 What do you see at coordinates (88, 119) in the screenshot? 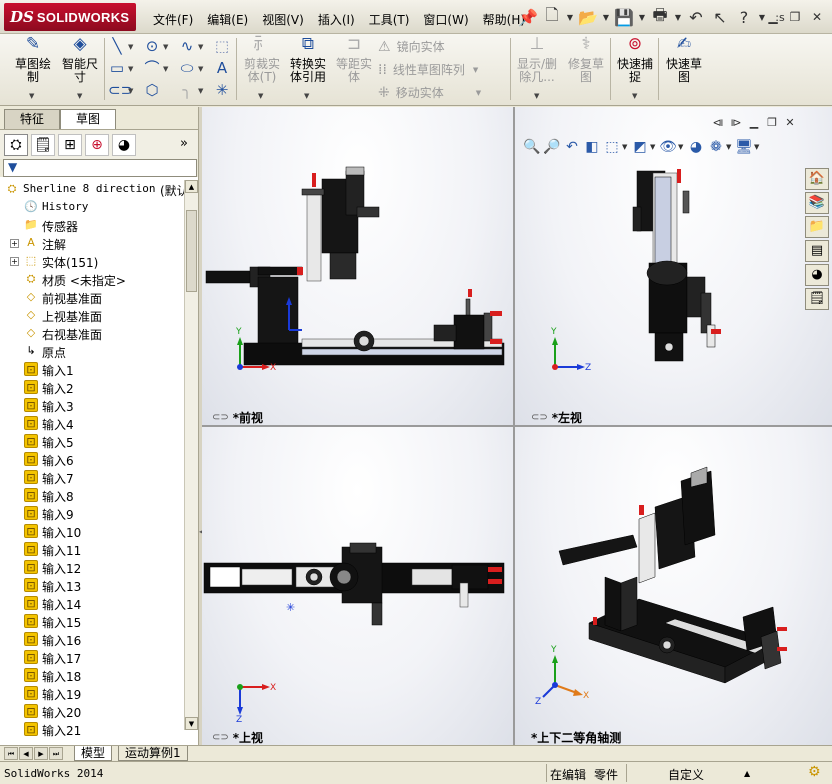
I see `tab-sketch: 草图` at bounding box center [88, 119].